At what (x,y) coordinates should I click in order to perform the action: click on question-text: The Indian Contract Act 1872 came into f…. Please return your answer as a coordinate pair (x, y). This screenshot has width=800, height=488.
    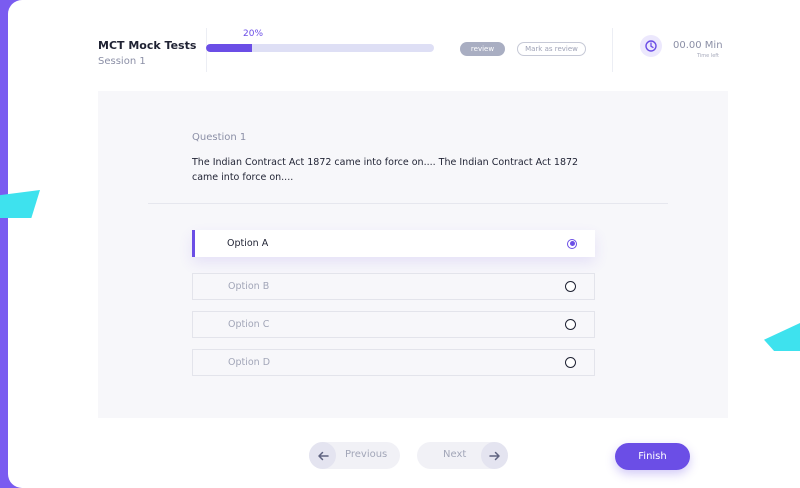
    Looking at the image, I should click on (385, 170).